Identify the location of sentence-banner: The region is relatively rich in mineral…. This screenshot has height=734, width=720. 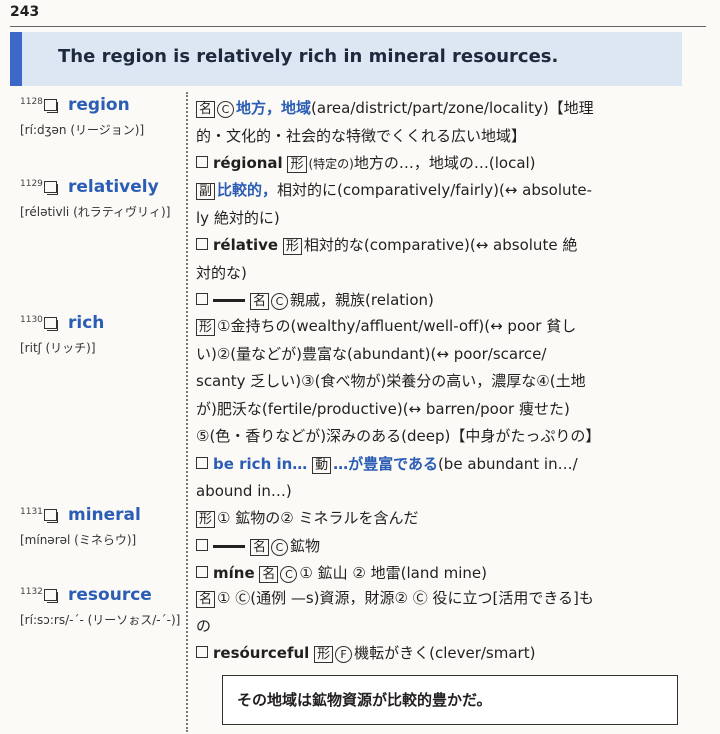
(346, 59).